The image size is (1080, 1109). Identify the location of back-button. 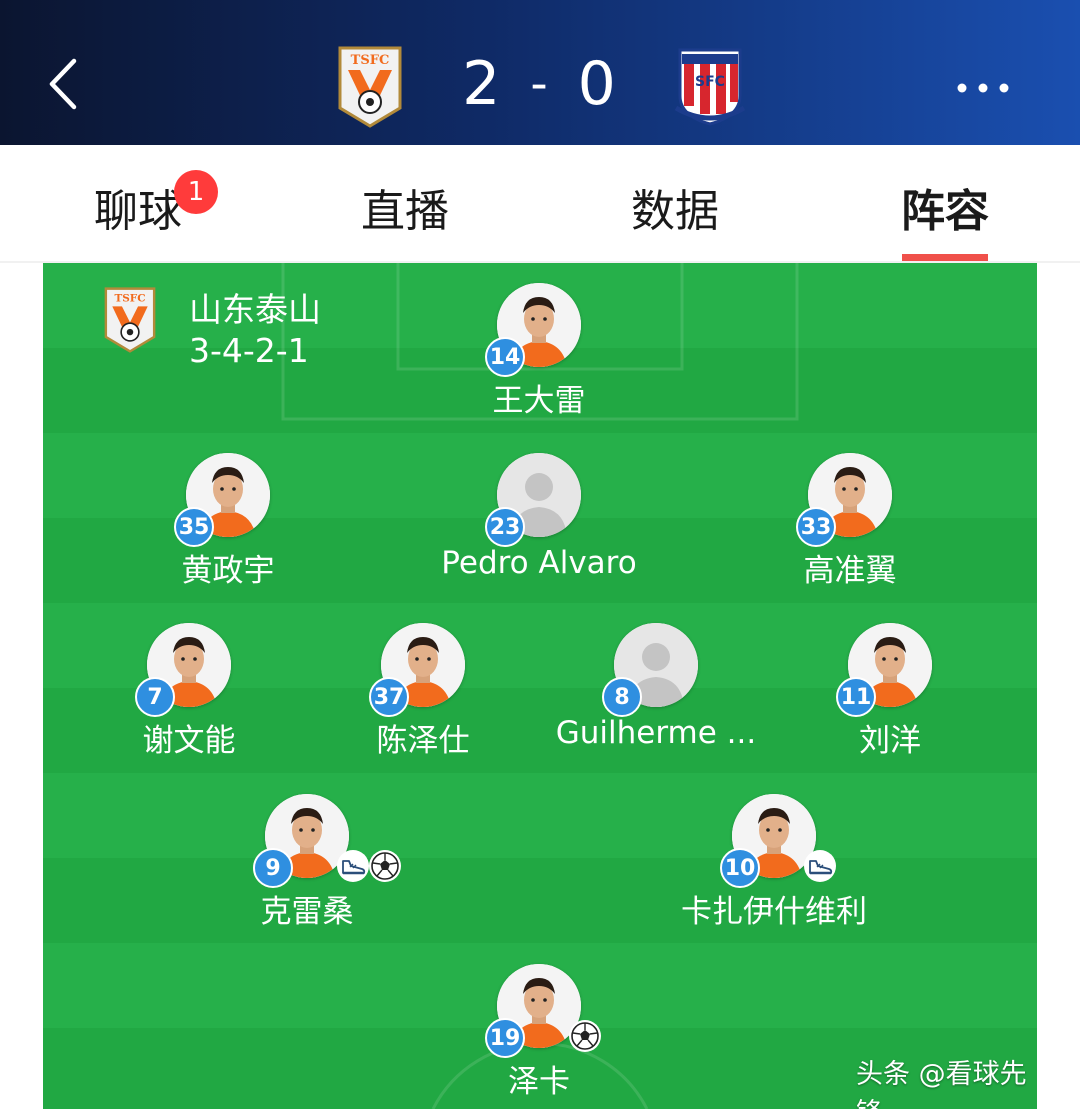
(63, 84).